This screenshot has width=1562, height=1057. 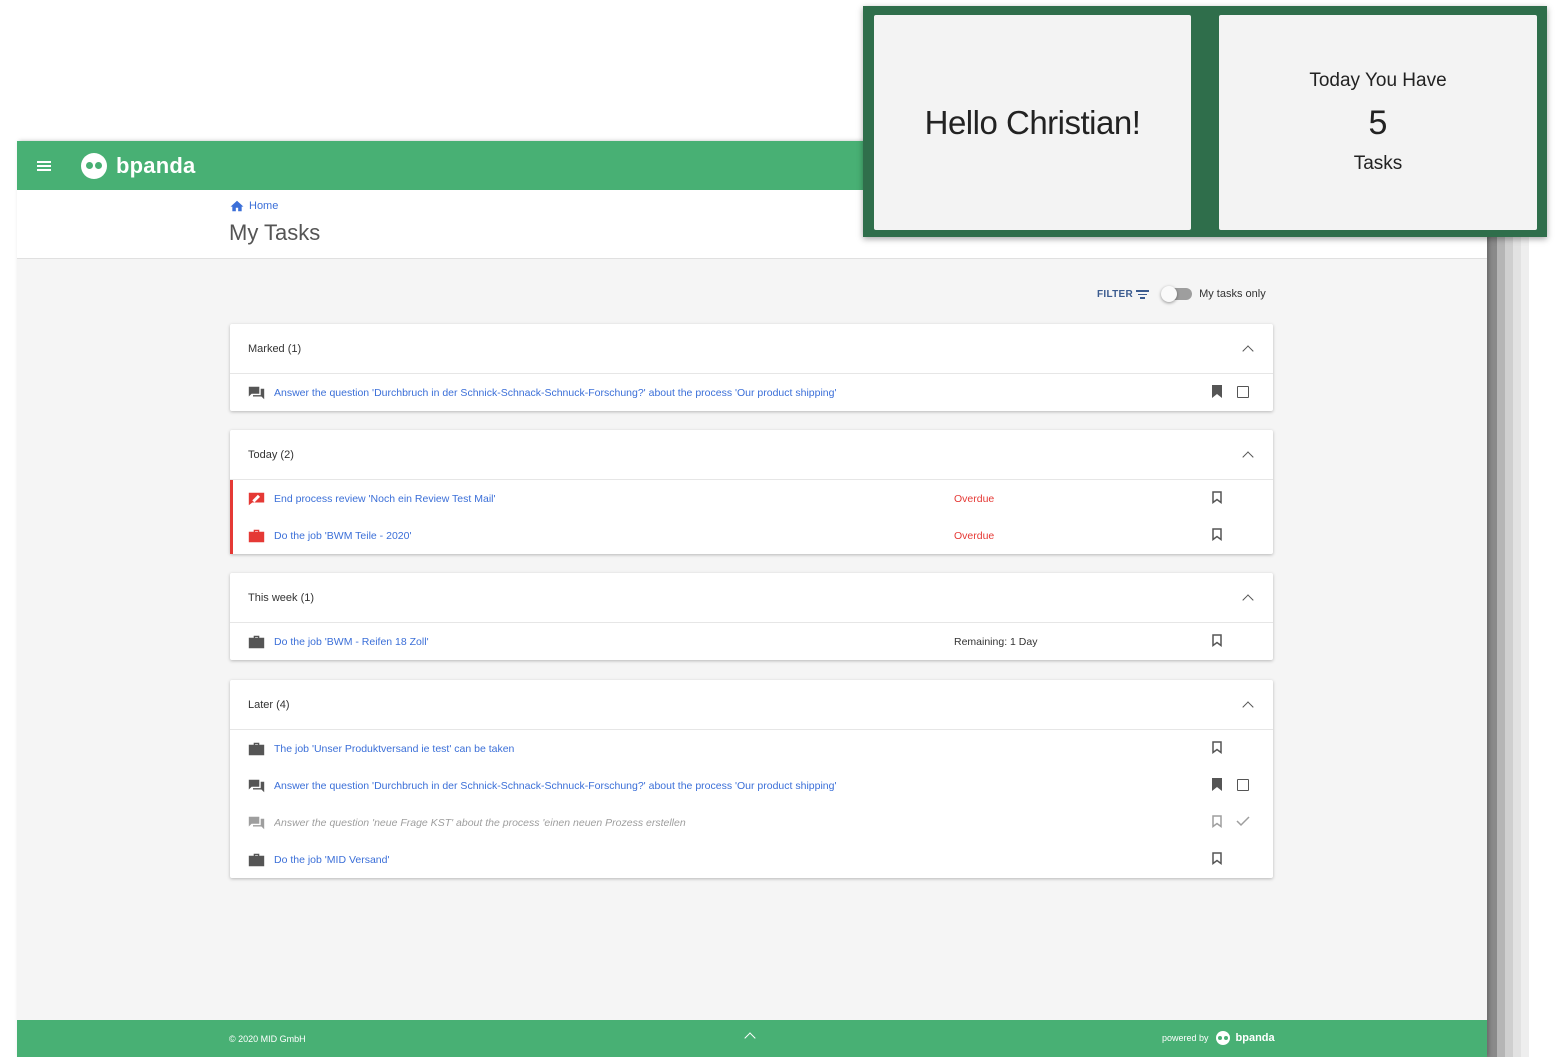 I want to click on task-toolbar: FILTER My tasks only, so click(x=1181, y=294).